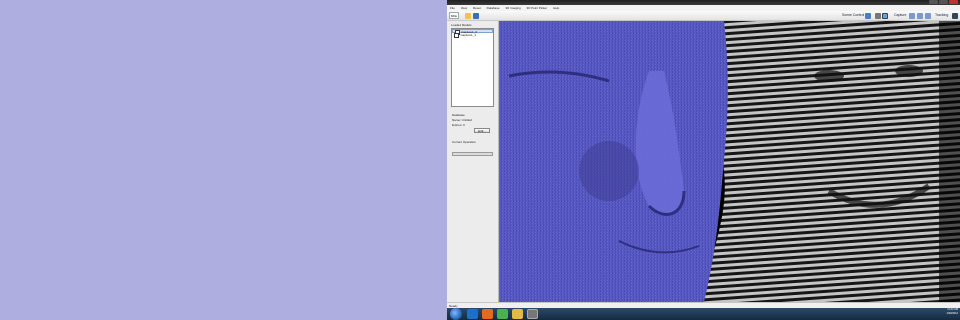 Image resolution: width=960 pixels, height=320 pixels. I want to click on tray-date: 1/30/2012, so click(952, 313).